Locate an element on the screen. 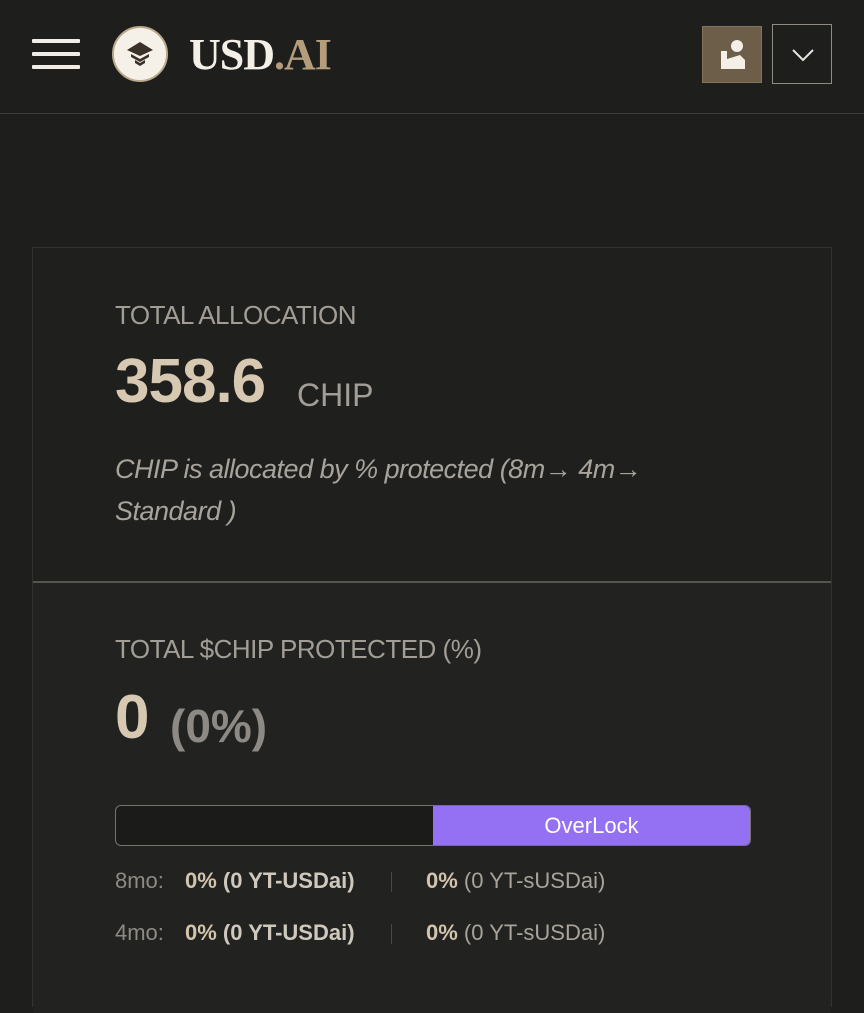 The height and width of the screenshot is (1013, 864). brand-wordmark: USD.AI is located at coordinates (260, 55).